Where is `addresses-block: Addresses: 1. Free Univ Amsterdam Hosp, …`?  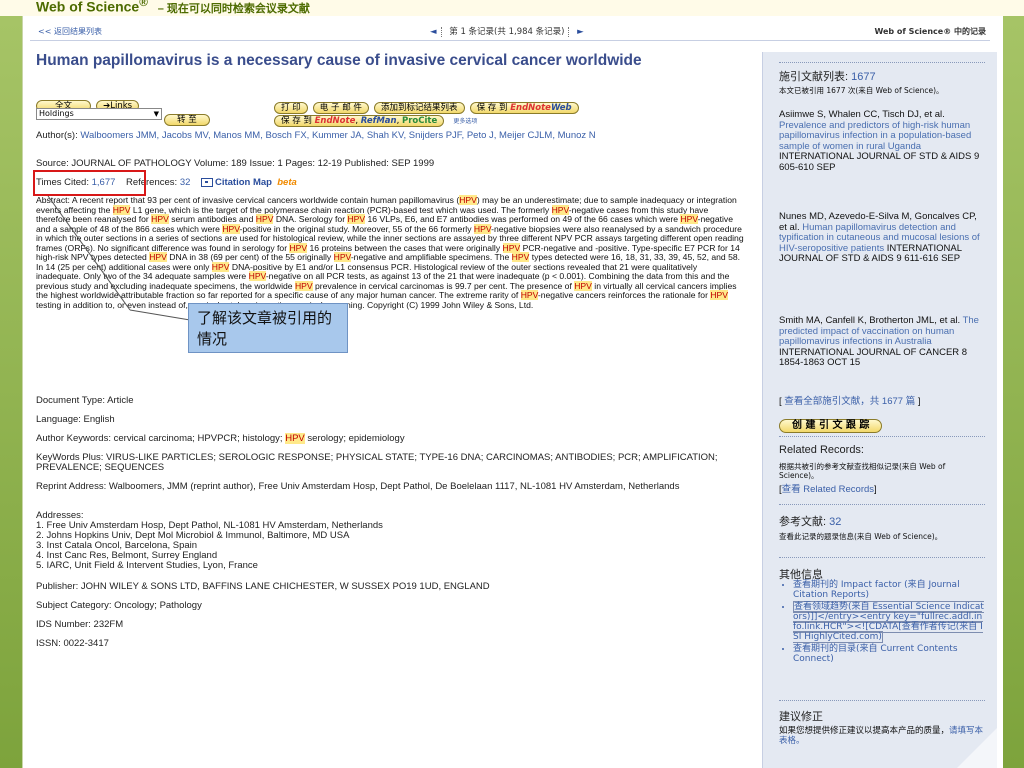
addresses-block: Addresses: 1. Free Univ Amsterdam Hosp, … is located at coordinates (390, 541).